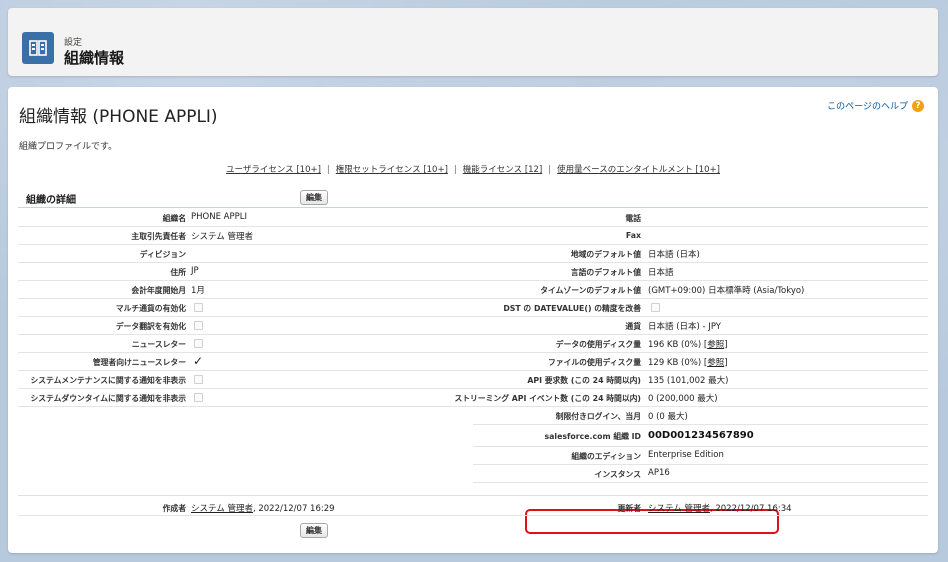 Image resolution: width=948 pixels, height=562 pixels. Describe the element at coordinates (688, 381) in the screenshot. I see `field-value-api-requests: 135 (101,002 最大)` at that location.